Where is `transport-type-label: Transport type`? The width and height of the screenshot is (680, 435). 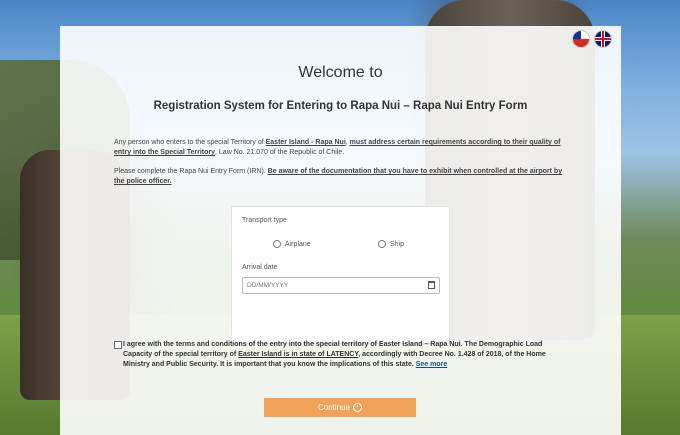 transport-type-label: Transport type is located at coordinates (264, 220).